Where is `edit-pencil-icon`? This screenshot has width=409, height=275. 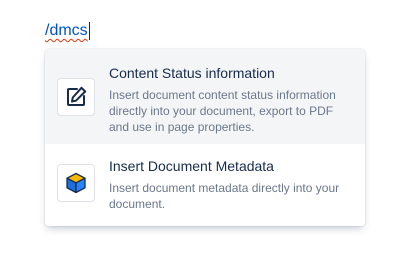 edit-pencil-icon is located at coordinates (76, 97).